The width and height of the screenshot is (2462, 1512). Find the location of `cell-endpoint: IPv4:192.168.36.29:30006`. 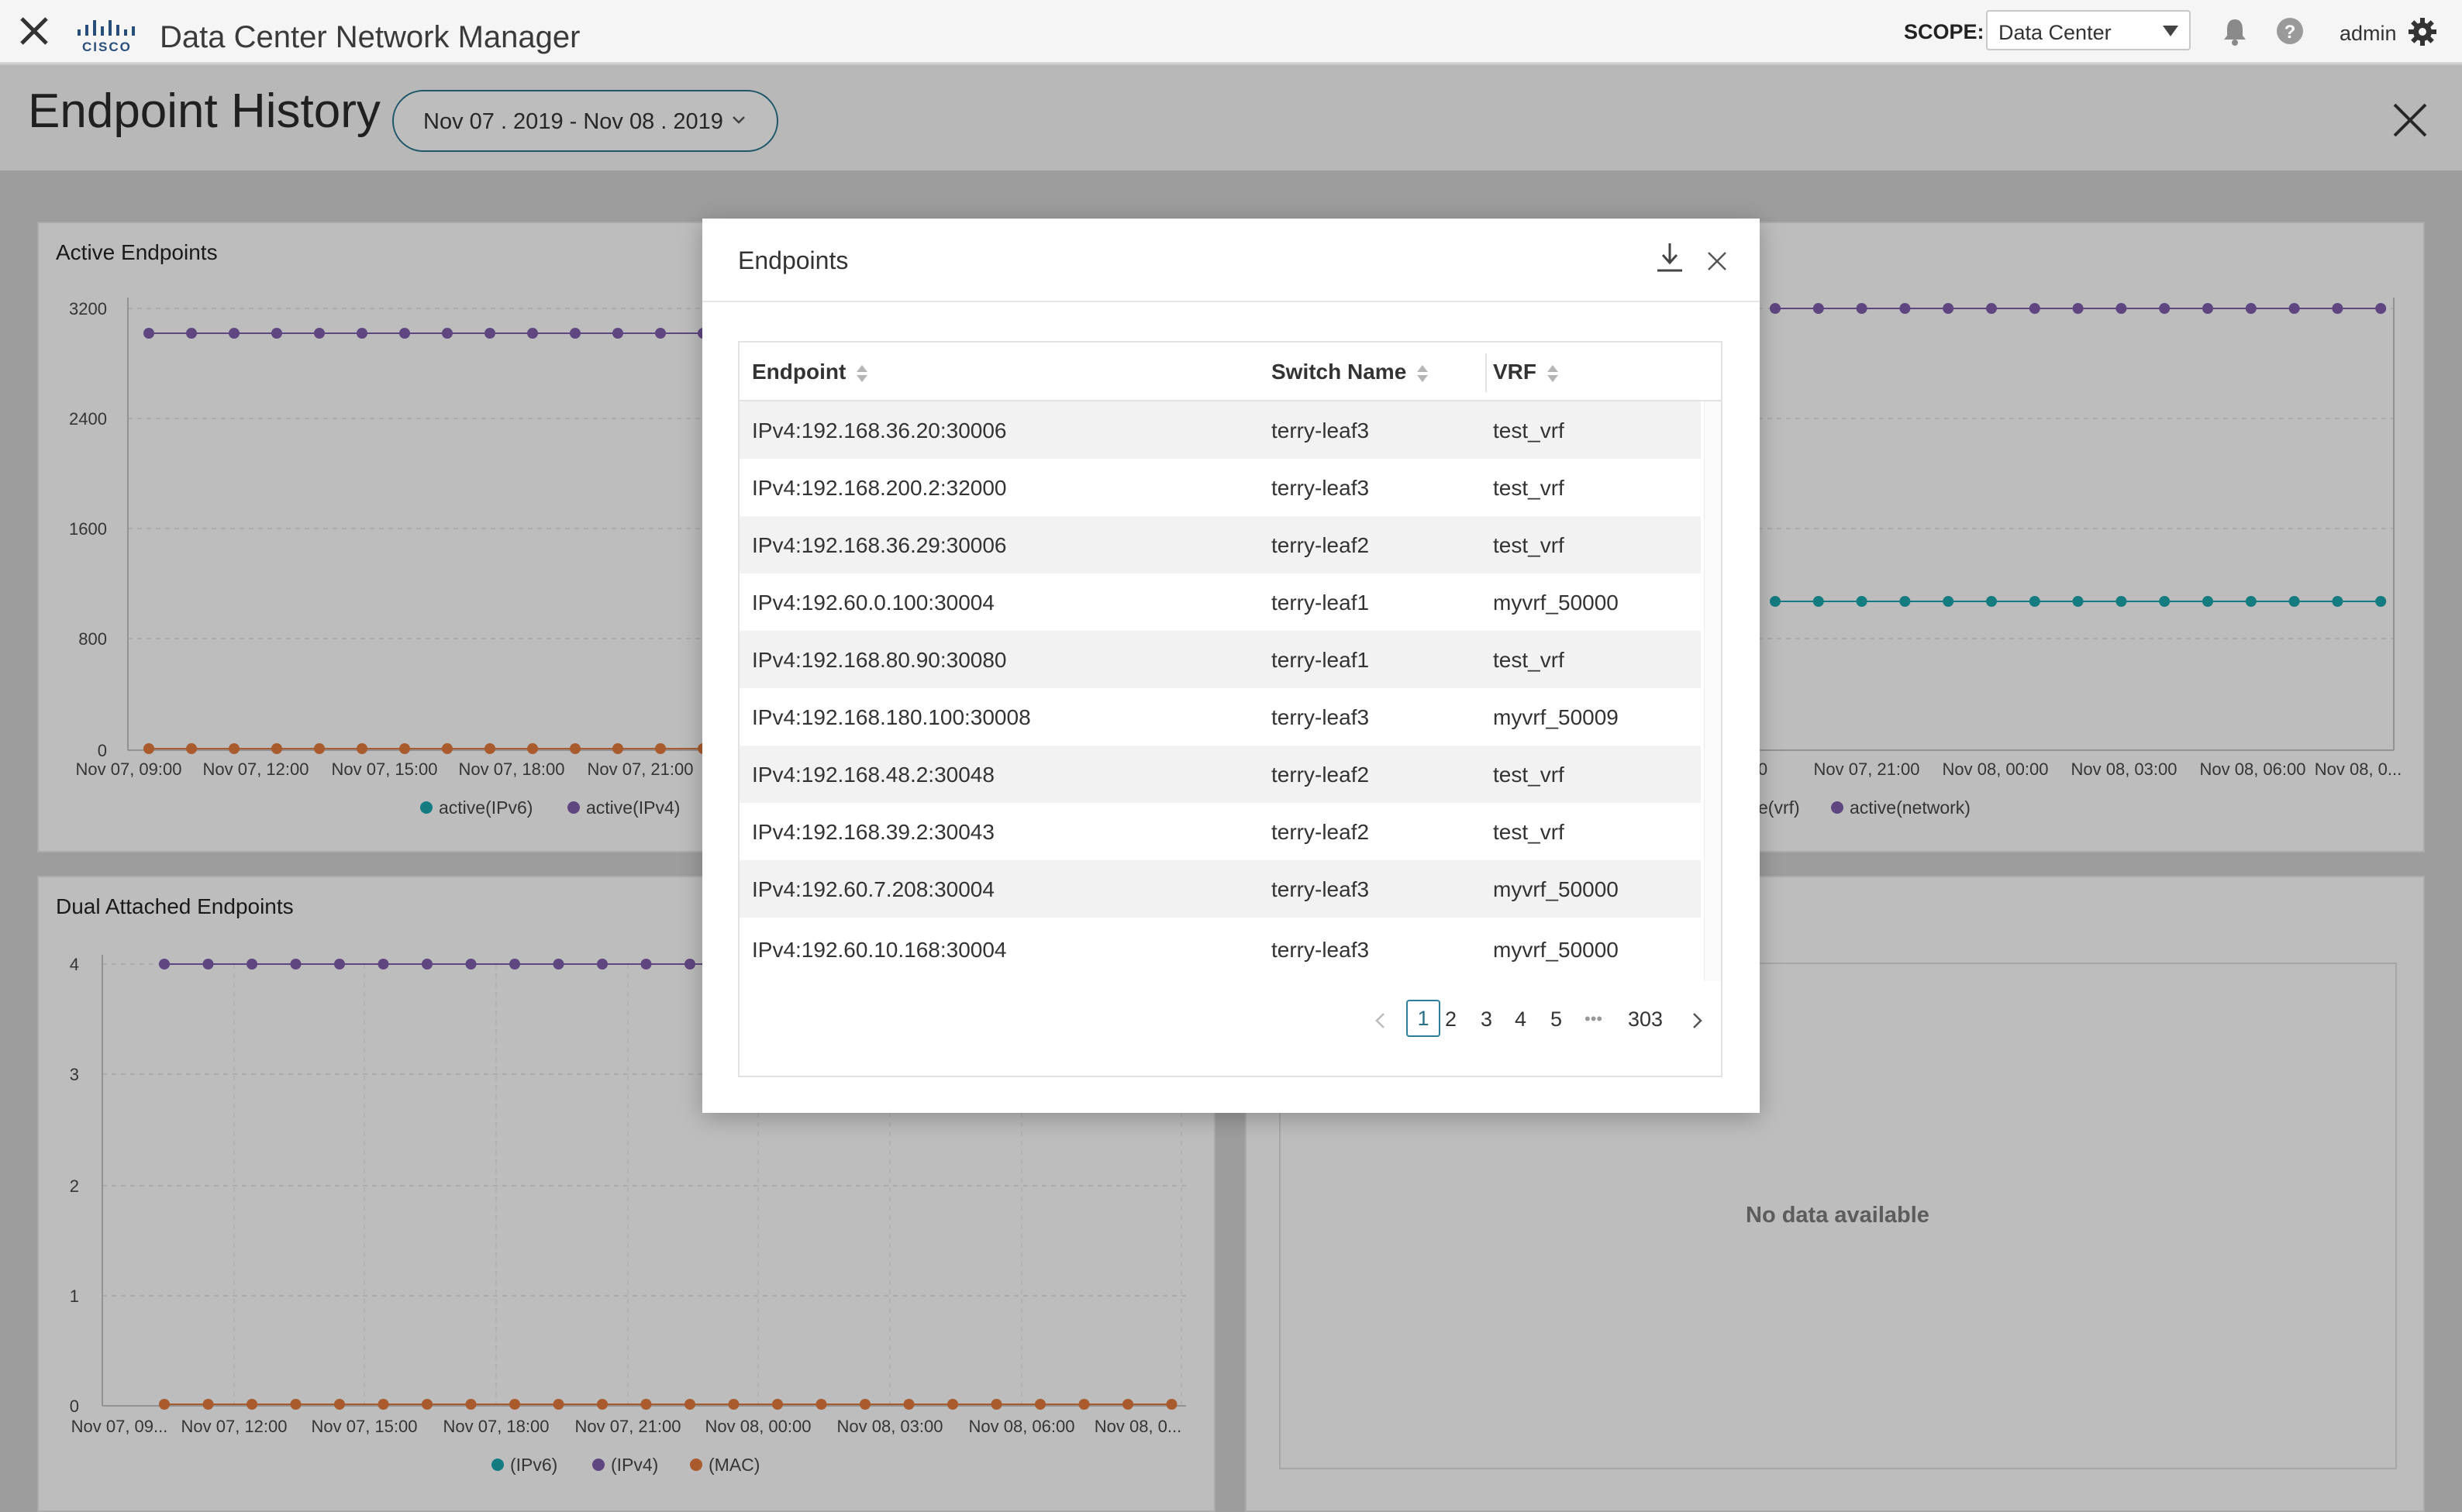

cell-endpoint: IPv4:192.168.36.29:30006 is located at coordinates (879, 545).